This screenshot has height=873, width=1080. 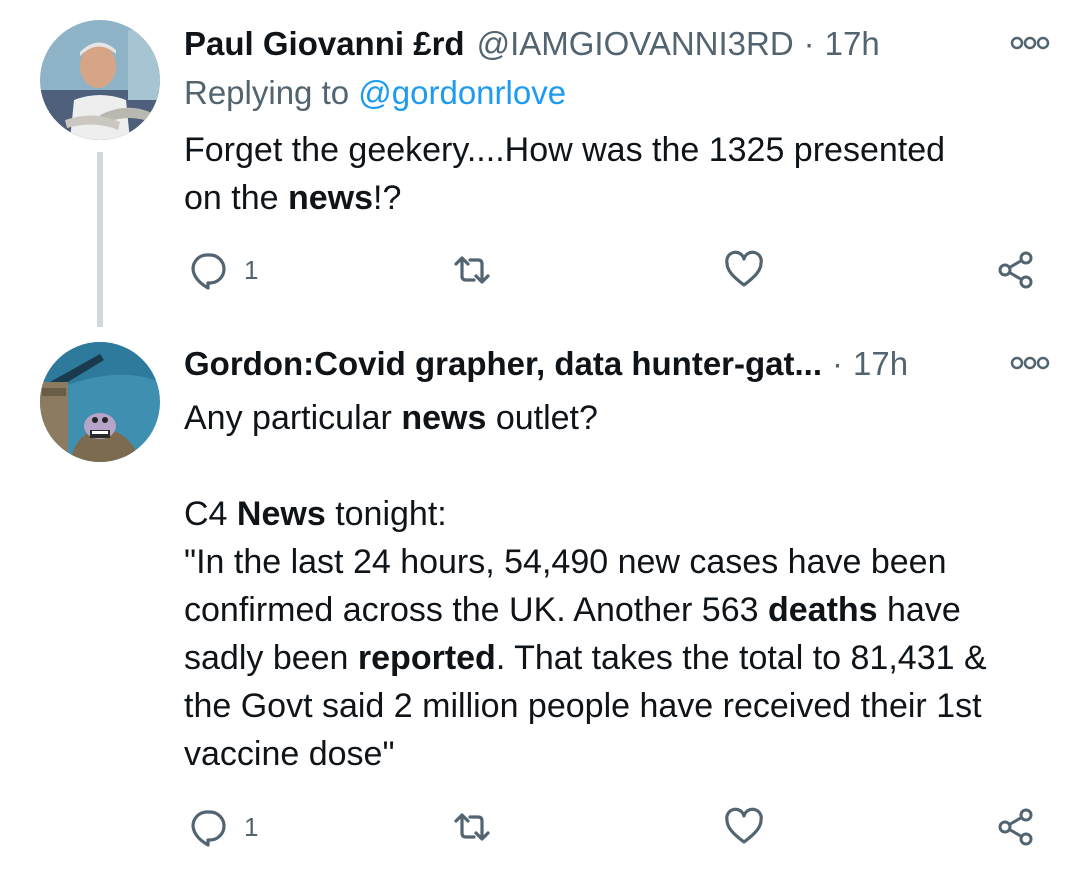 I want to click on tweet-header: Paul Giovanni £rd @IAMGIOVANNI3RD · 17h, so click(x=617, y=44).